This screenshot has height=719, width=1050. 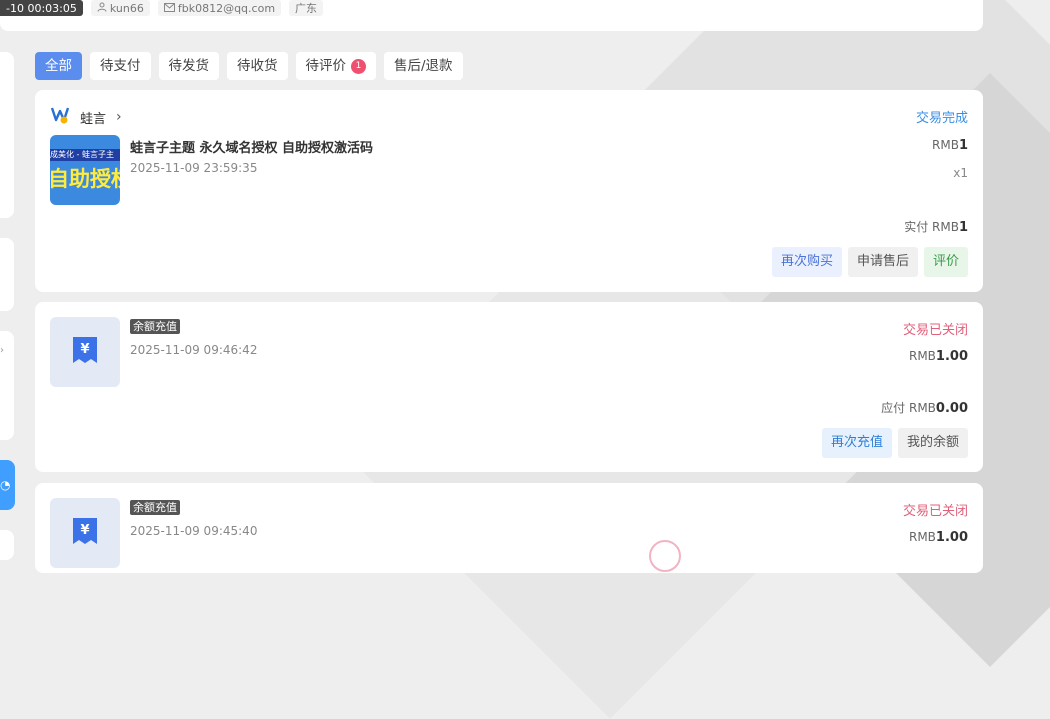 What do you see at coordinates (85, 155) in the screenshot?
I see `thumbnail-banner-text: 成美化 - 蛙言子主` at bounding box center [85, 155].